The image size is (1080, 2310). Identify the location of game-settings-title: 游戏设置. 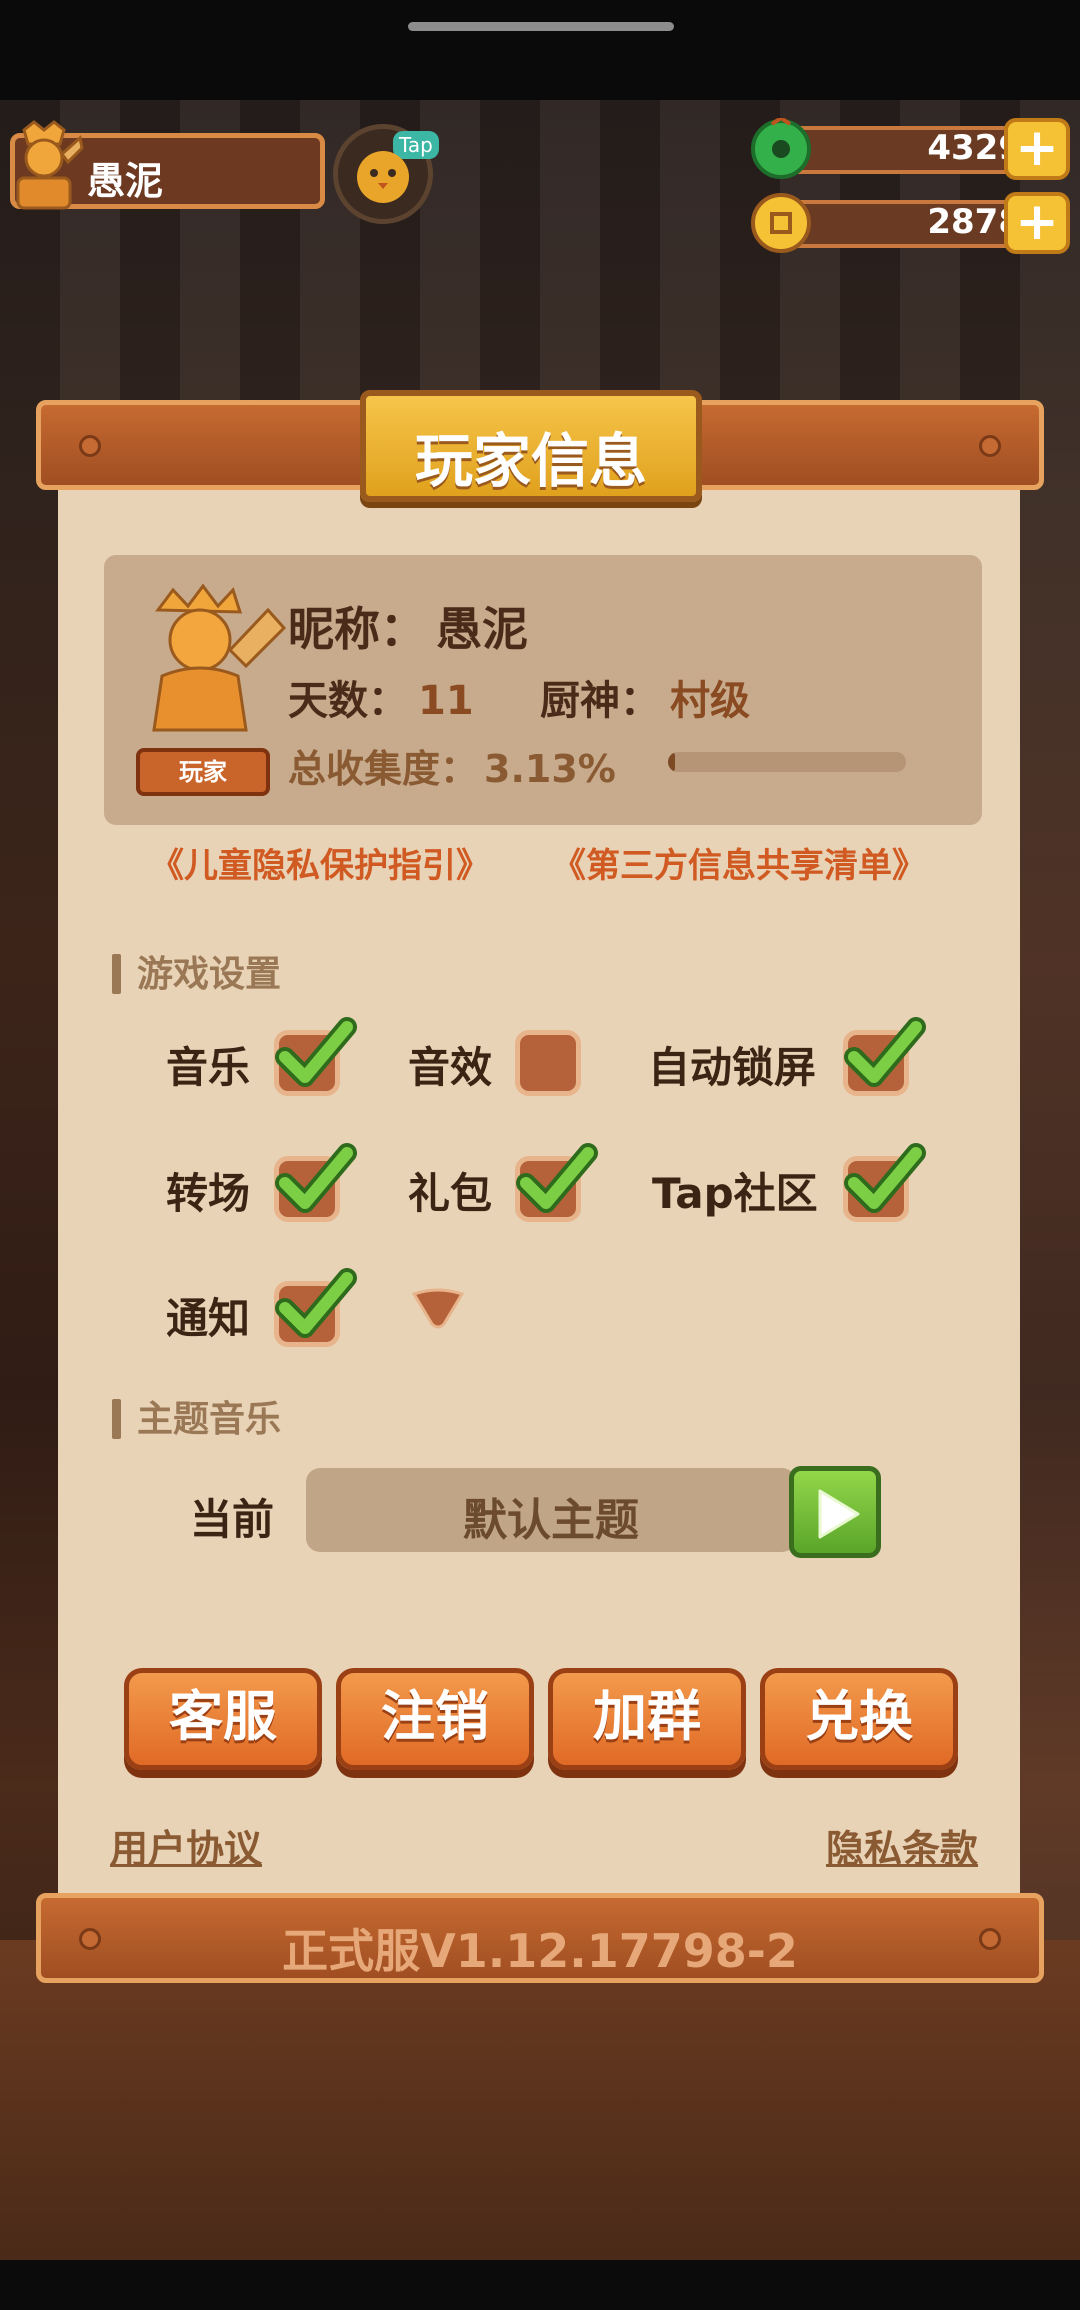
(209, 974).